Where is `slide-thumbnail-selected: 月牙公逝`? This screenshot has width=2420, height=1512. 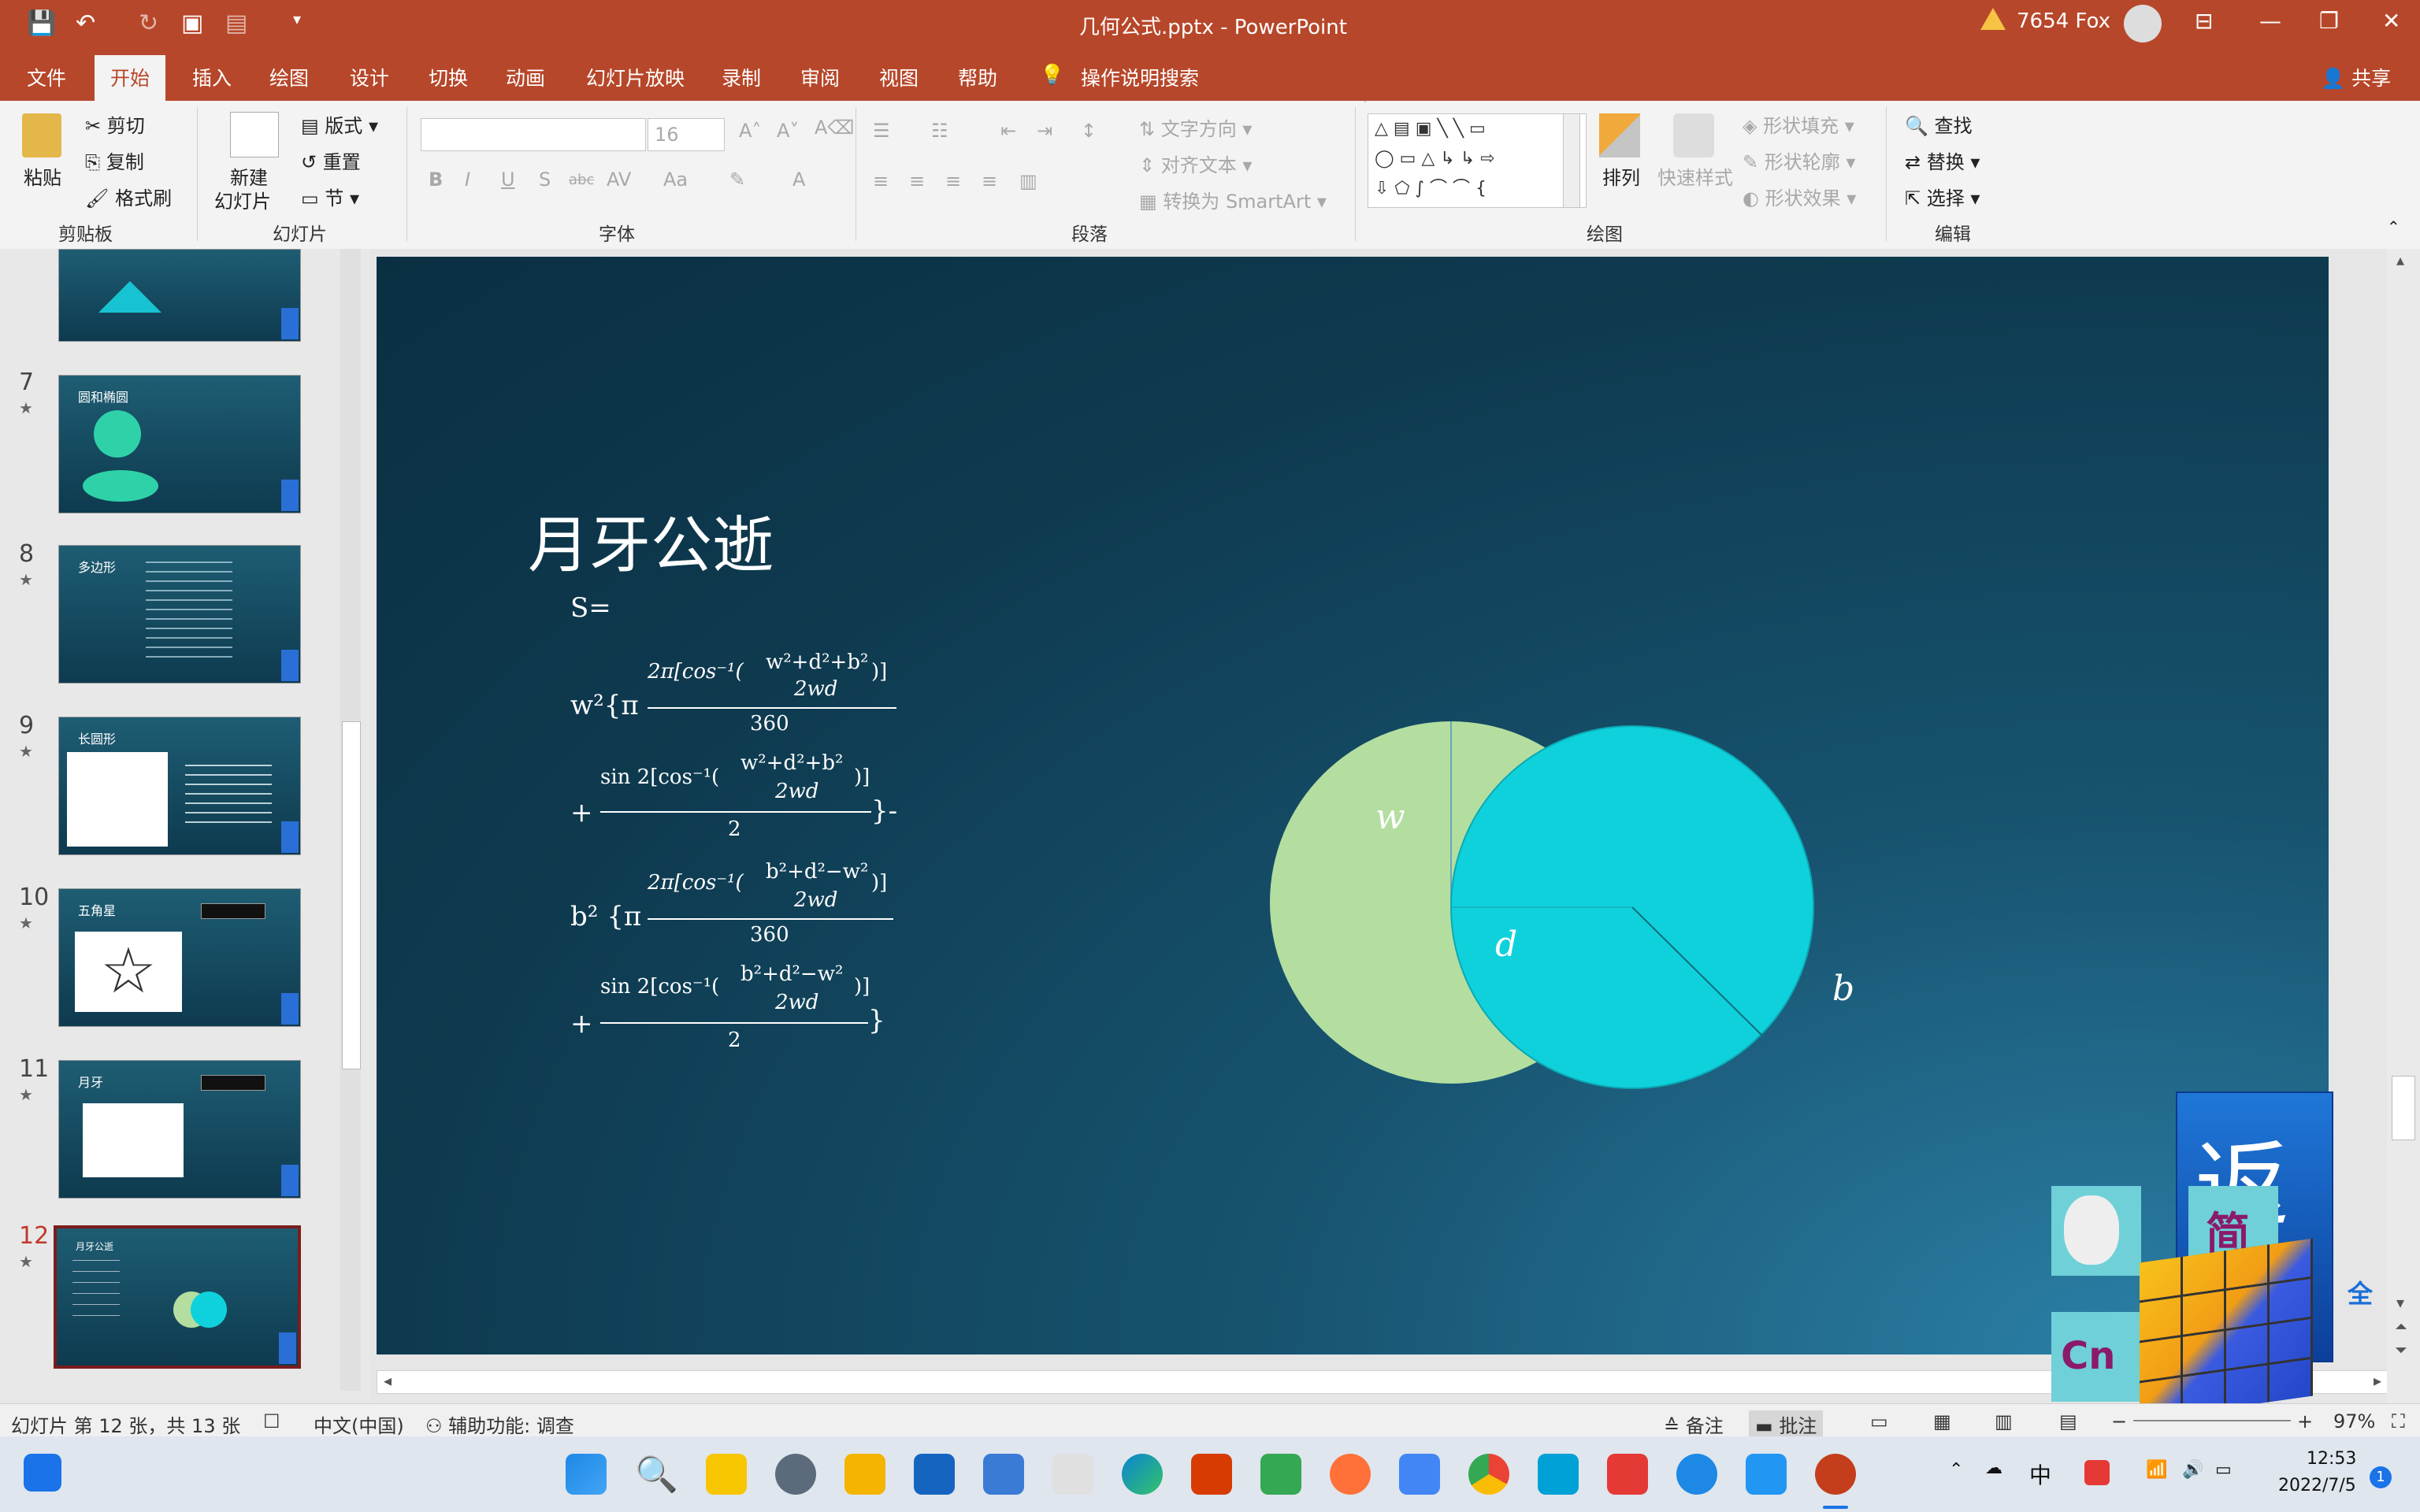
slide-thumbnail-selected: 月牙公逝 is located at coordinates (177, 1297).